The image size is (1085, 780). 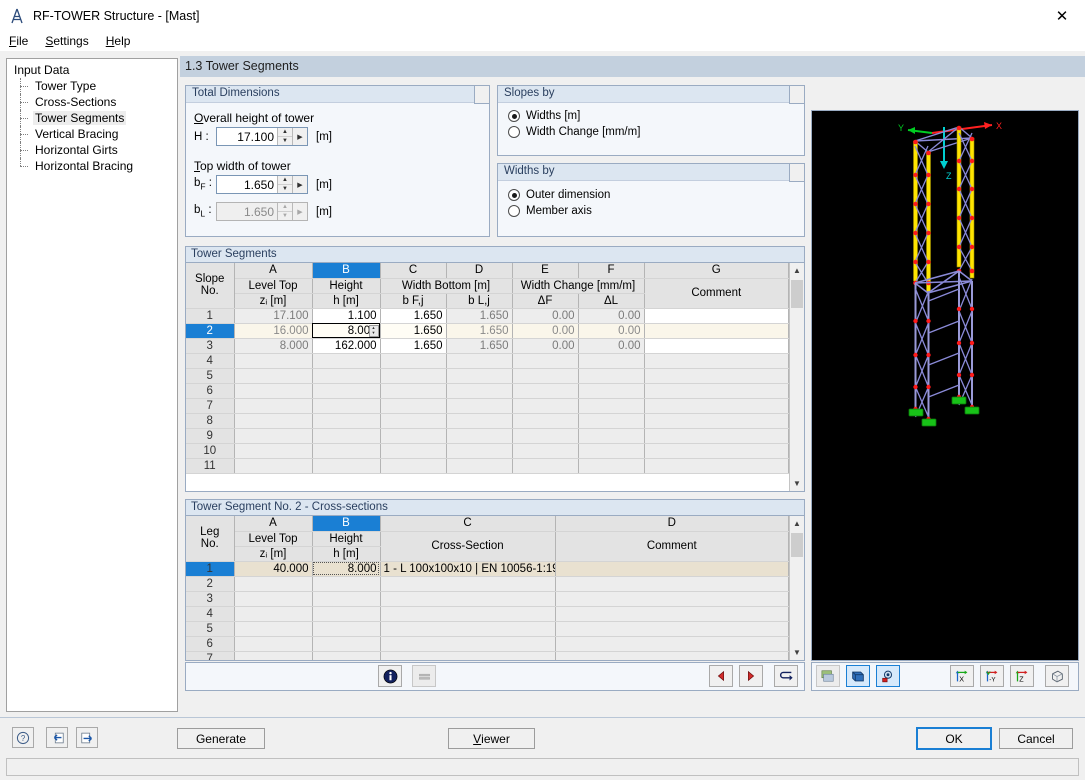 I want to click on radio-widths-member-axis: Member axis, so click(x=652, y=211).